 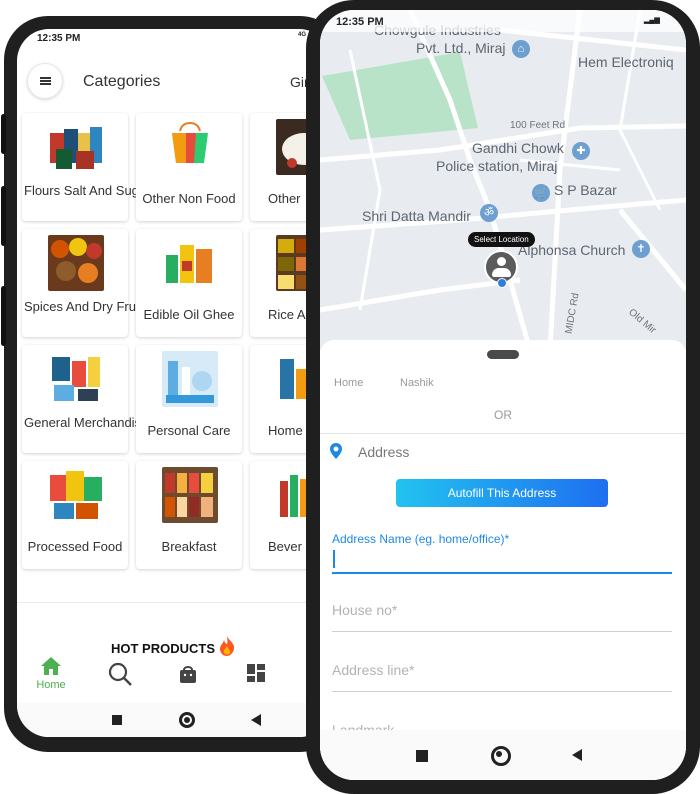 I want to click on category-label: Edible Oil Ghee, so click(x=189, y=314).